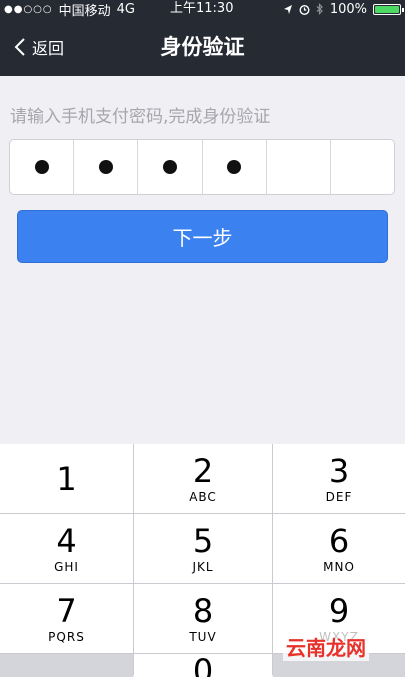  I want to click on key-digit: 7, so click(66, 610).